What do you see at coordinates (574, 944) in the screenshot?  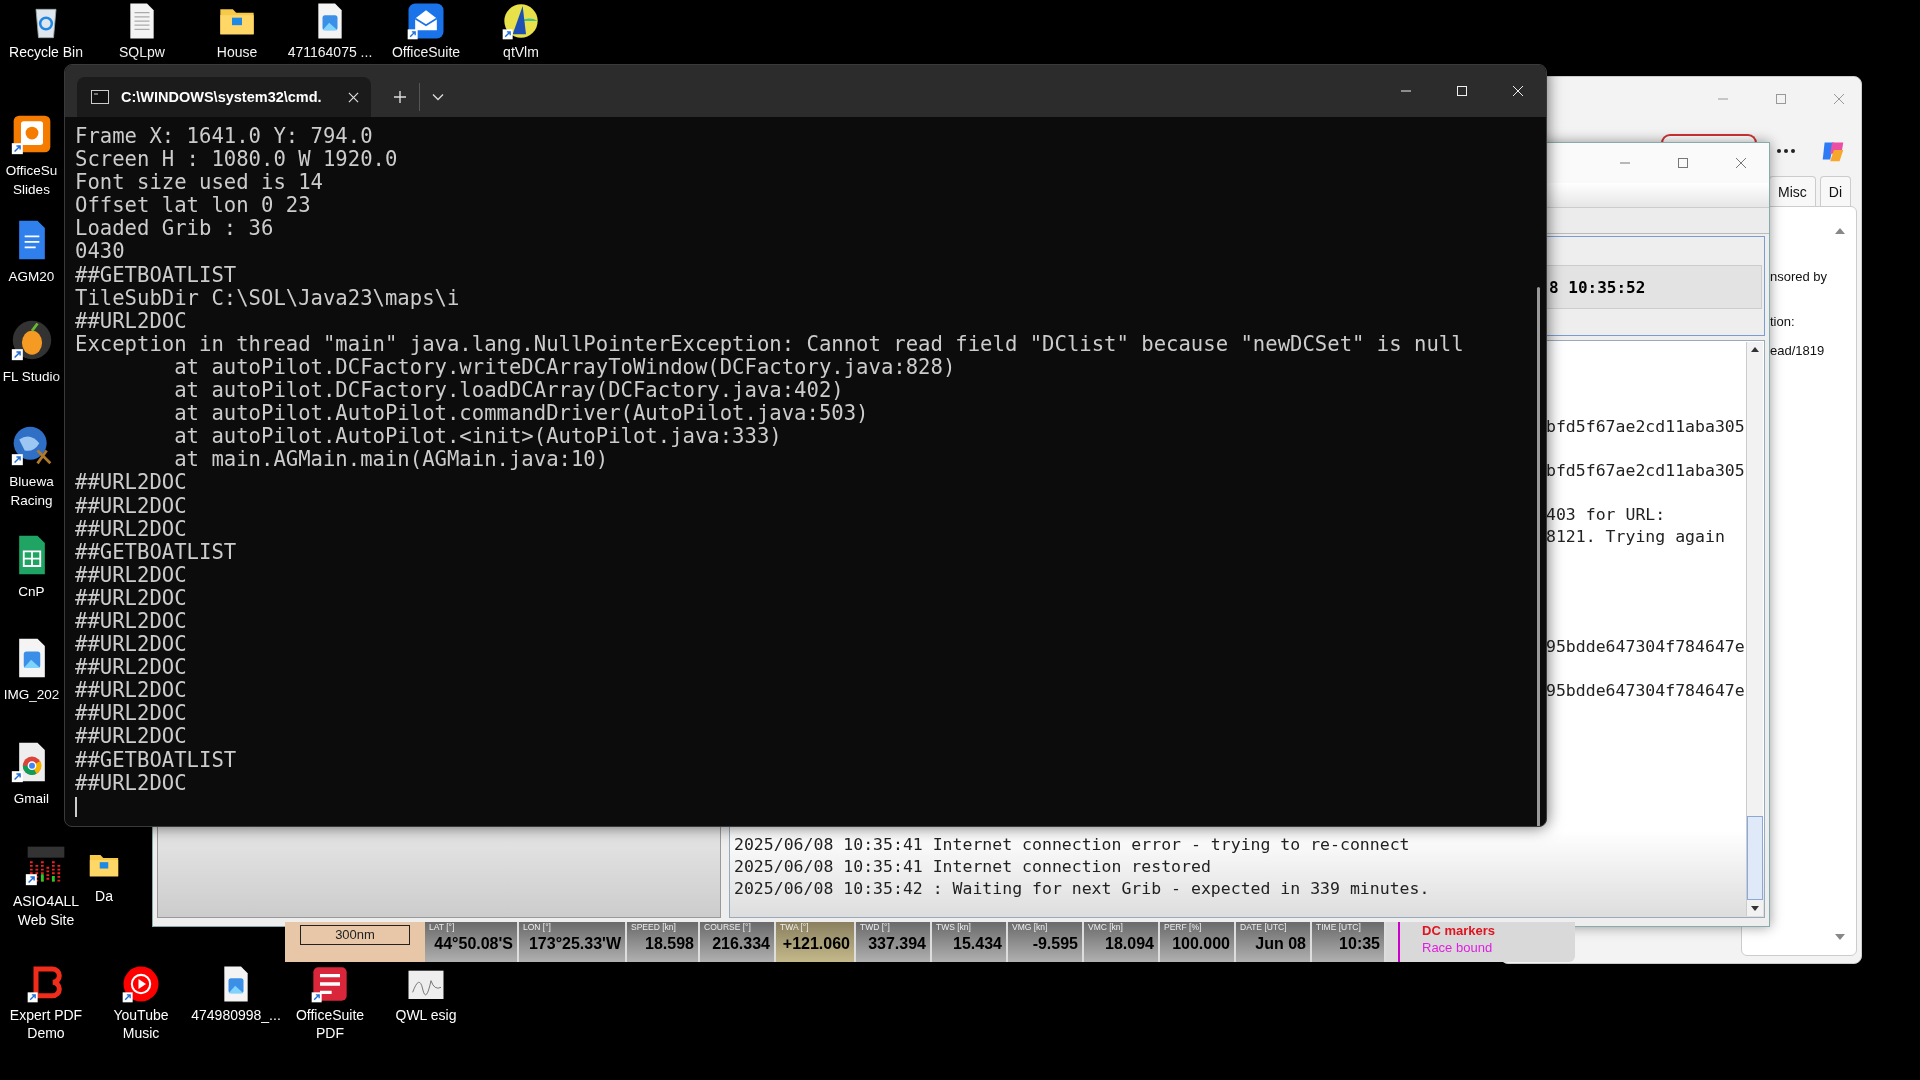 I see `cell-value: 173°25.33'W` at bounding box center [574, 944].